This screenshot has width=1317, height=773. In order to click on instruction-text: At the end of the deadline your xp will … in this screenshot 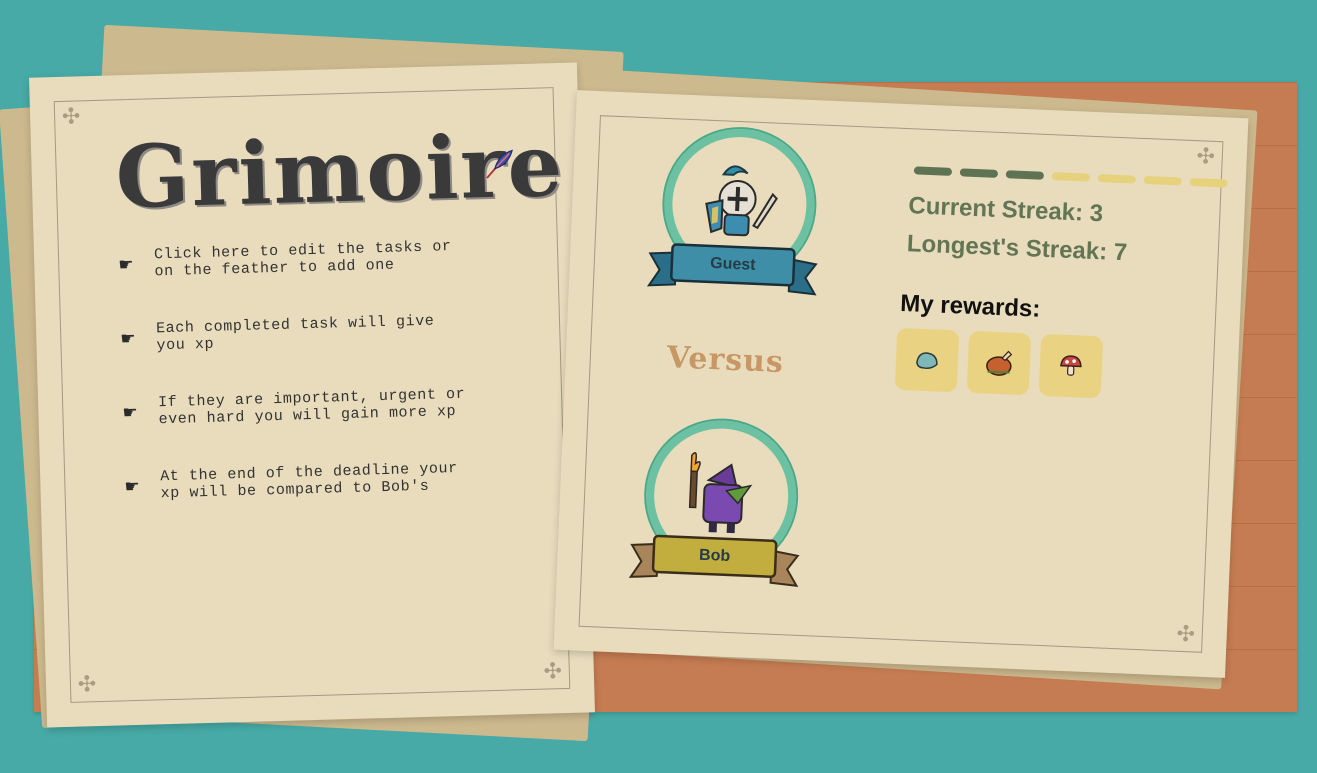, I will do `click(309, 481)`.